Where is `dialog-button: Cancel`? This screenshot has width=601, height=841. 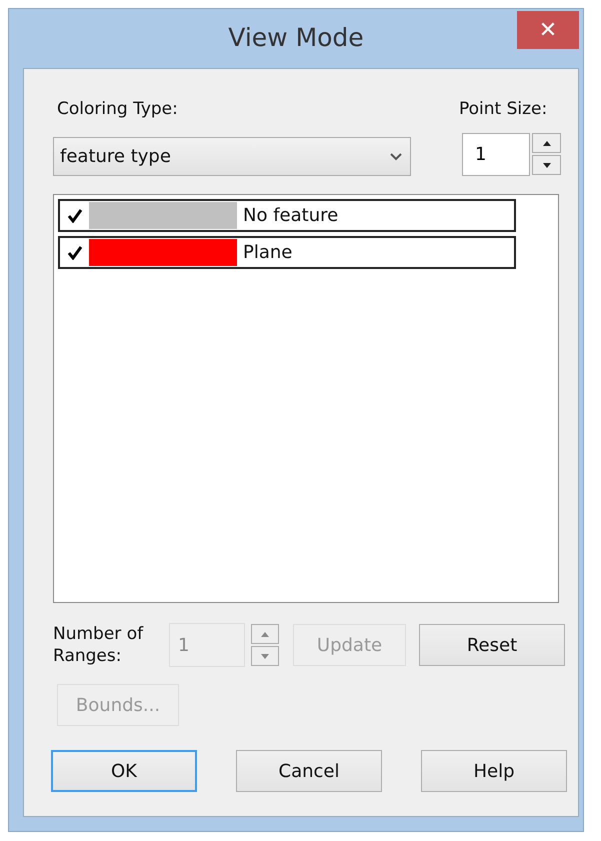
dialog-button: Cancel is located at coordinates (309, 771).